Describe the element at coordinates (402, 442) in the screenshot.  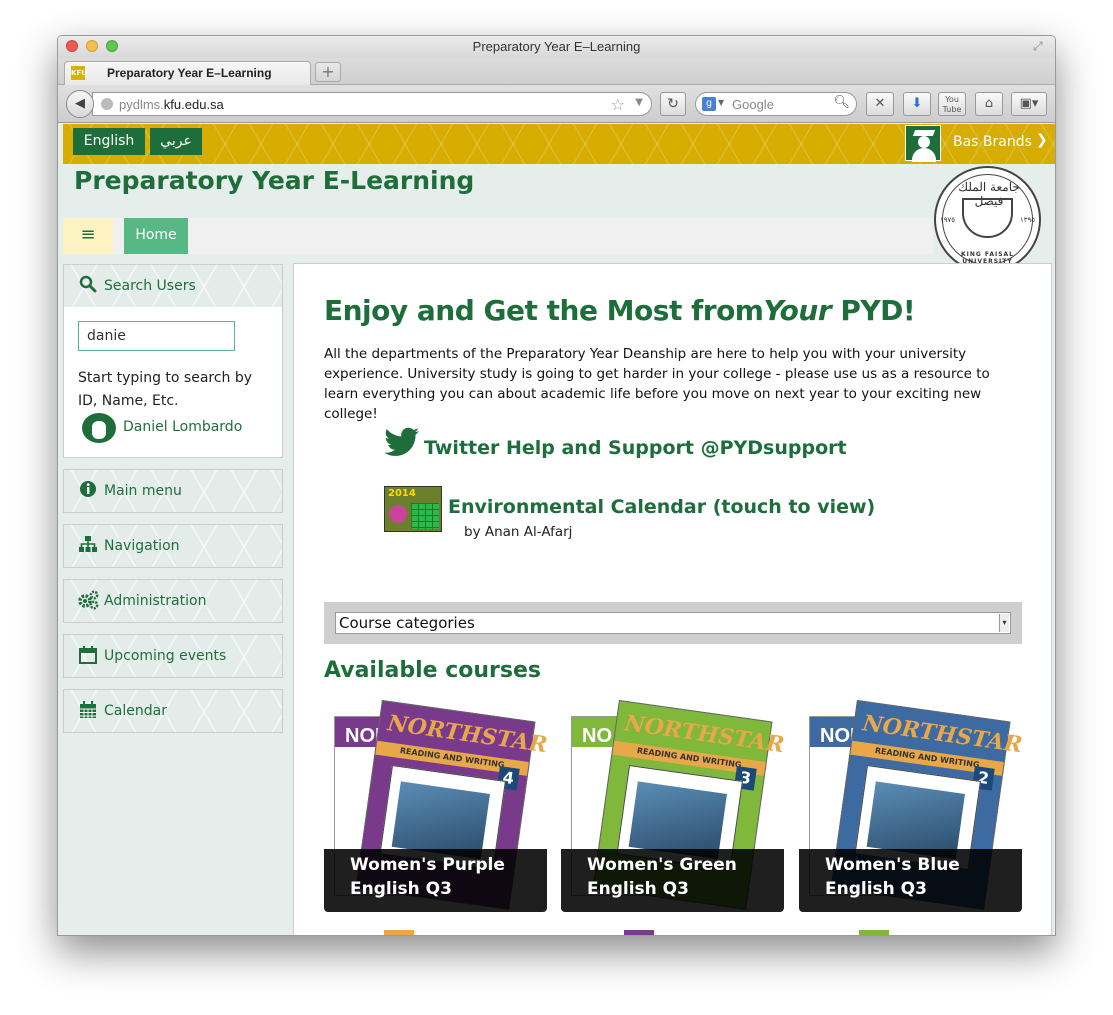
I see `twitter-bird-icon` at that location.